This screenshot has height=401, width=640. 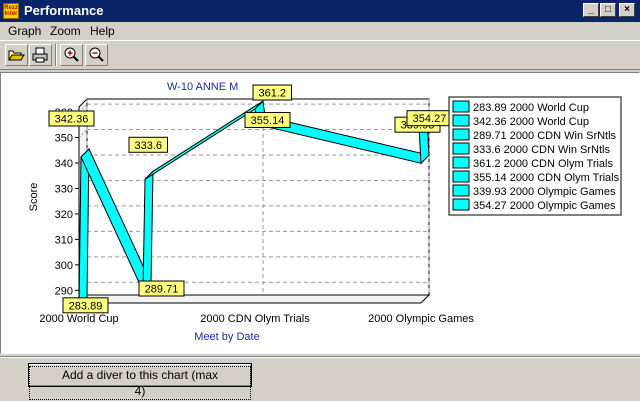 I want to click on maximize-button: □, so click(x=608, y=10).